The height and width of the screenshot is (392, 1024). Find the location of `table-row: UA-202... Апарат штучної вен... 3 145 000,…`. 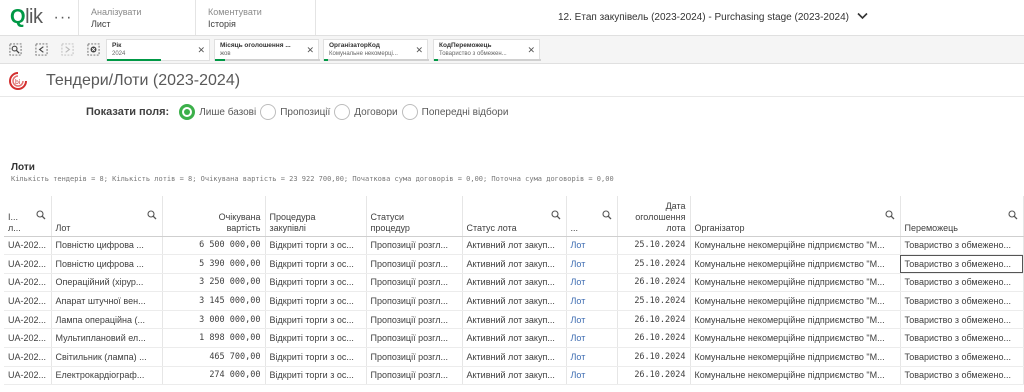

table-row: UA-202... Апарат штучної вен... 3 145 000,… is located at coordinates (514, 301).